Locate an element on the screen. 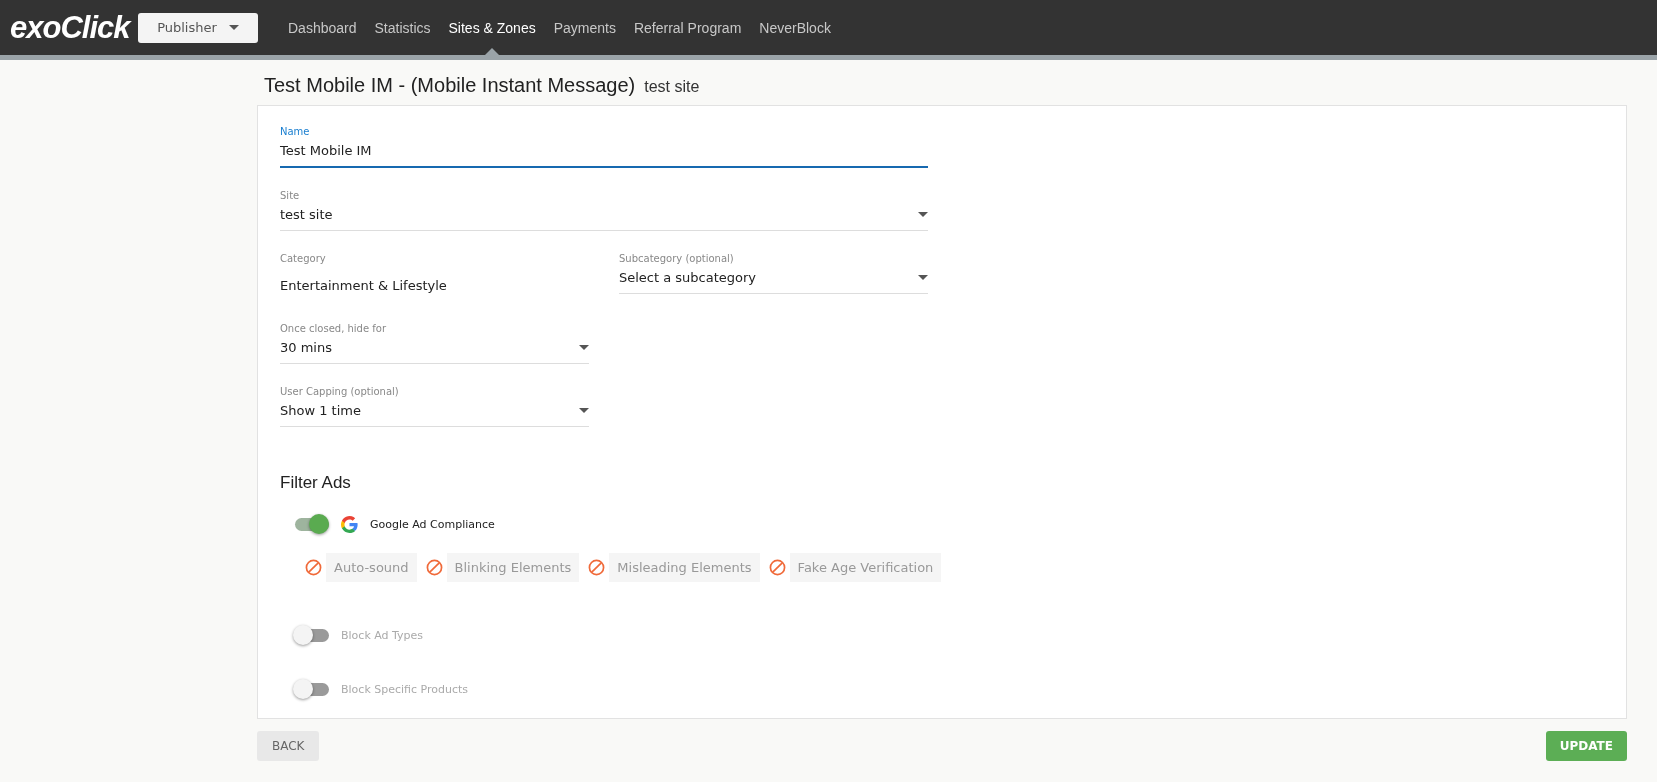 The height and width of the screenshot is (782, 1657). select-field: Select a subcategory is located at coordinates (773, 281).